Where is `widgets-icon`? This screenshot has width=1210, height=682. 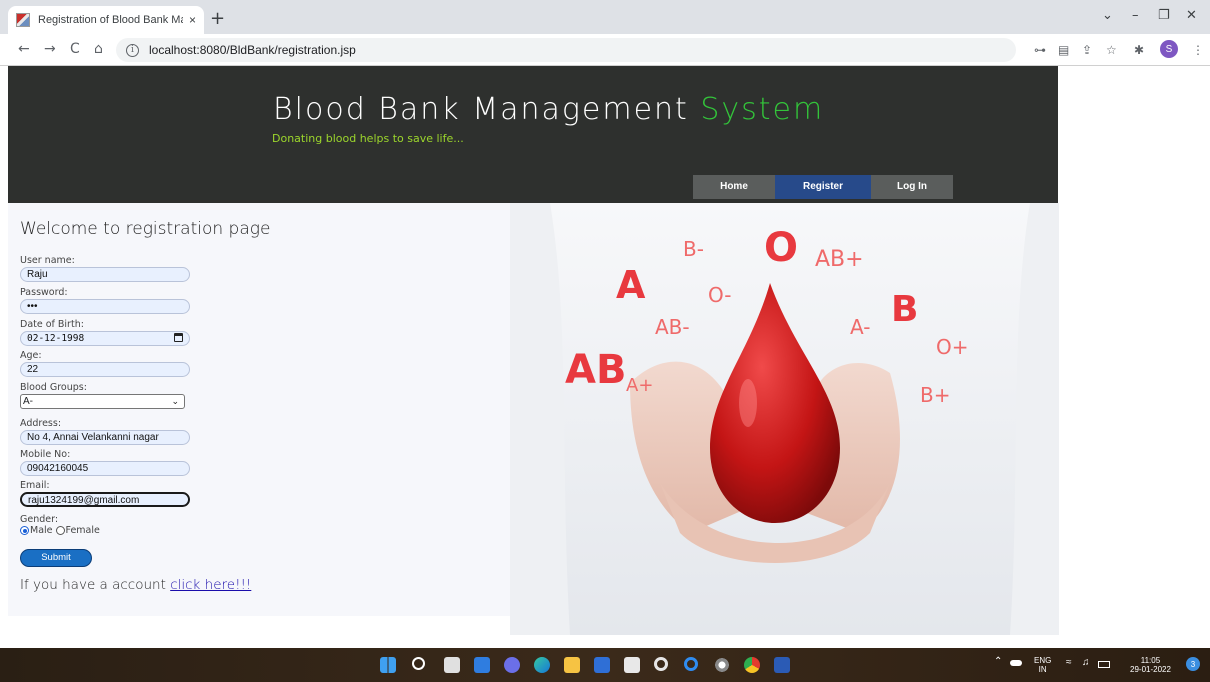
widgets-icon is located at coordinates (482, 665).